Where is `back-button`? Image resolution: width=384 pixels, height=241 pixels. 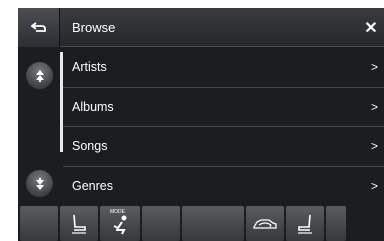
back-button is located at coordinates (39, 27).